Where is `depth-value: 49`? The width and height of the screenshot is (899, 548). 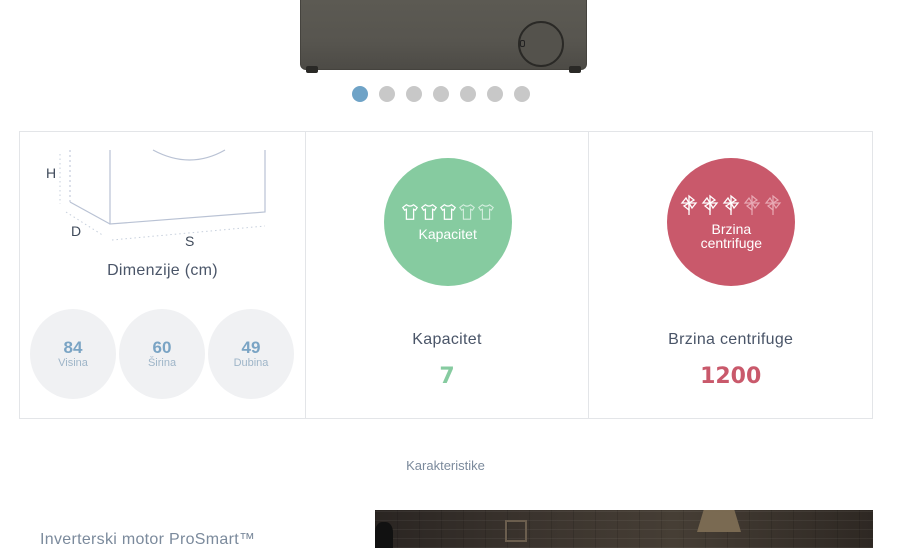
depth-value: 49 is located at coordinates (251, 347).